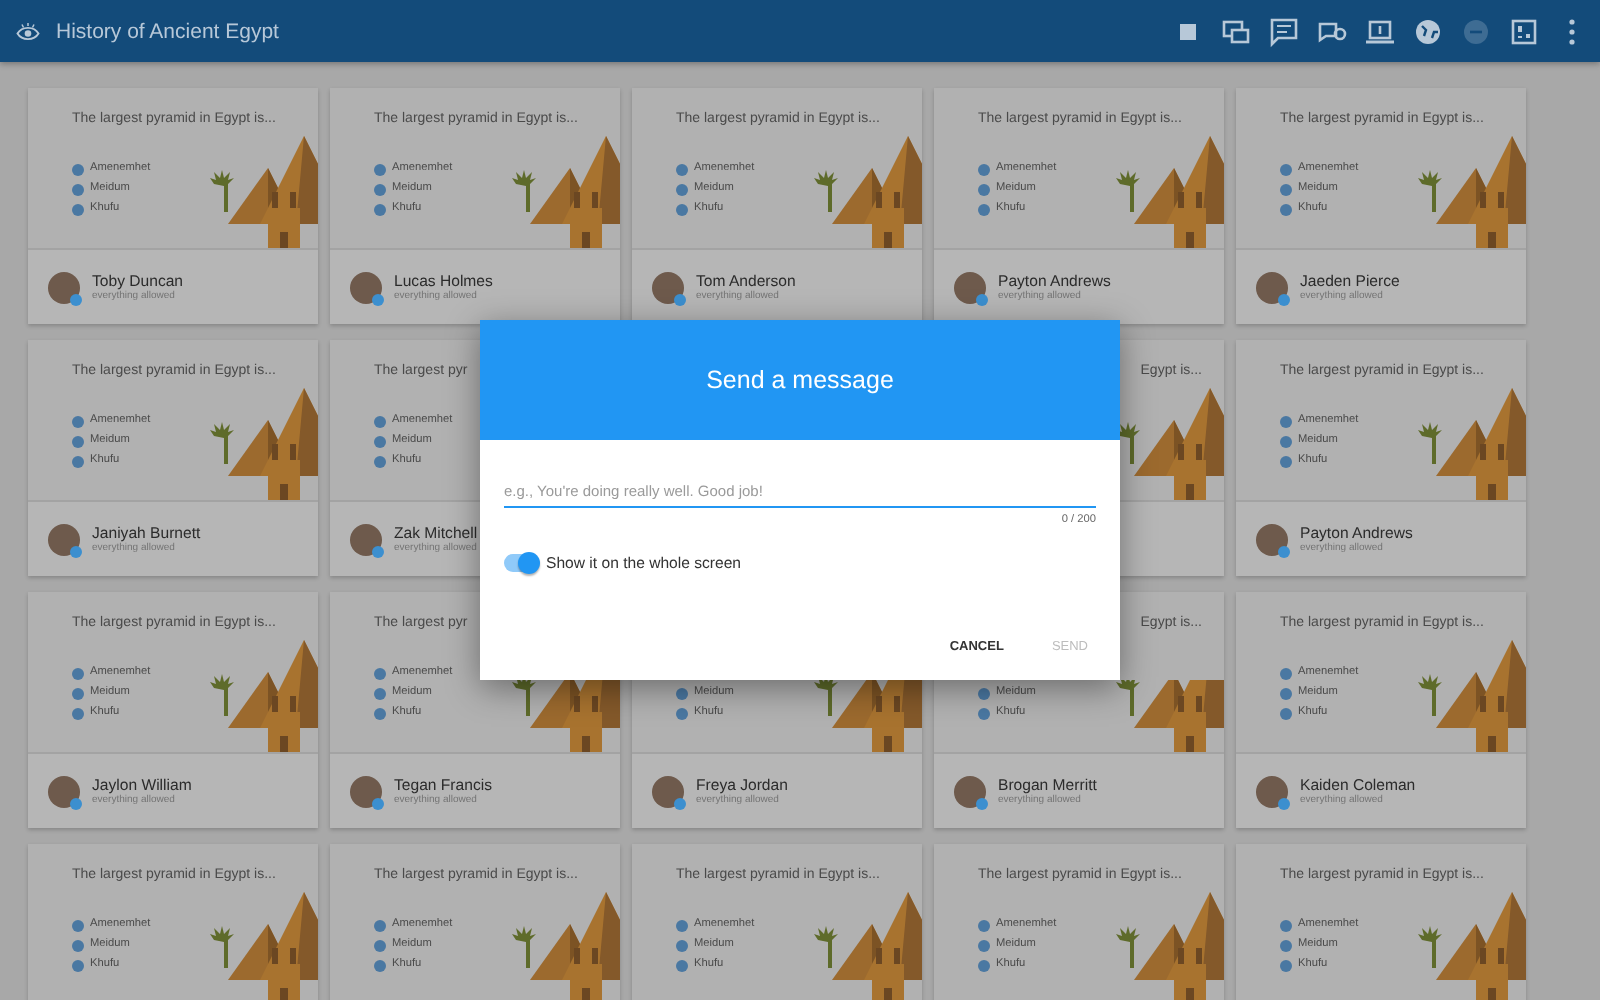 Image resolution: width=1600 pixels, height=1000 pixels. What do you see at coordinates (168, 31) in the screenshot?
I see `app-title: History of Ancient Egypt` at bounding box center [168, 31].